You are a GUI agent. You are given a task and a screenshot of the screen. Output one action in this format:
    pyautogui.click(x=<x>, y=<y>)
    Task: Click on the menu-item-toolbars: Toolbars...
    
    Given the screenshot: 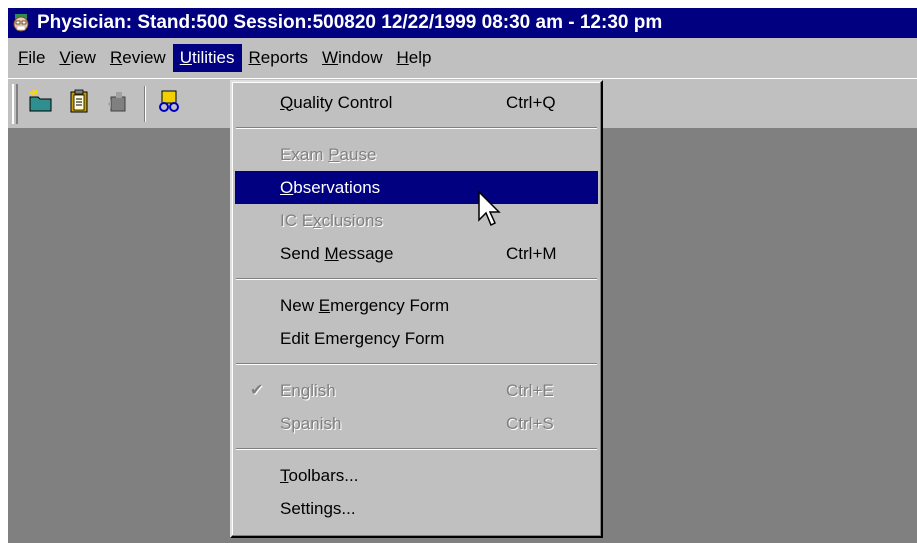 What is the action you would take?
    pyautogui.click(x=416, y=475)
    